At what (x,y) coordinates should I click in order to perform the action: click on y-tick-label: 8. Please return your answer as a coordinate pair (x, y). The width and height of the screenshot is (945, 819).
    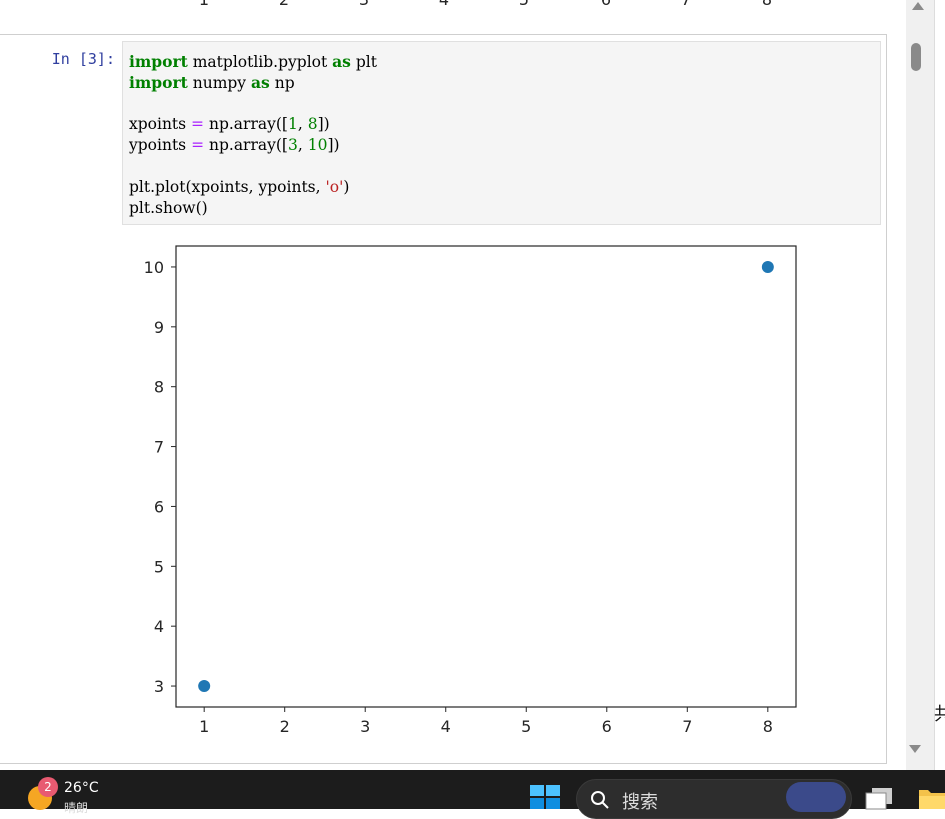
    Looking at the image, I should click on (159, 387).